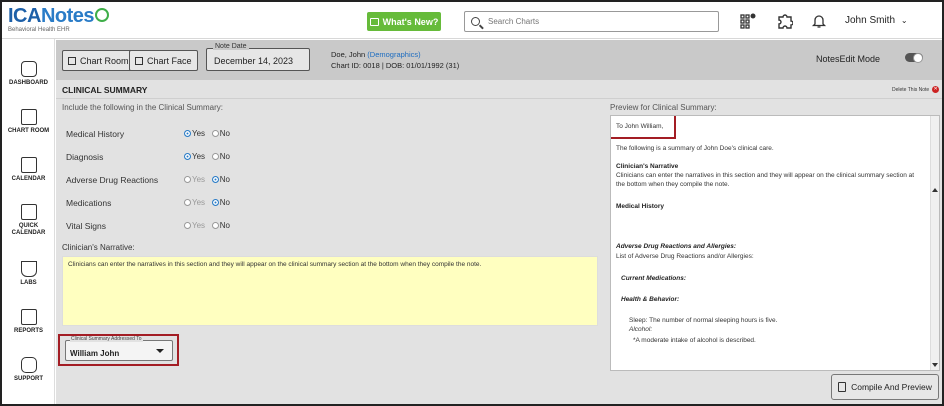  I want to click on row-vital-signs: Vital Signs Yes No, so click(148, 226).